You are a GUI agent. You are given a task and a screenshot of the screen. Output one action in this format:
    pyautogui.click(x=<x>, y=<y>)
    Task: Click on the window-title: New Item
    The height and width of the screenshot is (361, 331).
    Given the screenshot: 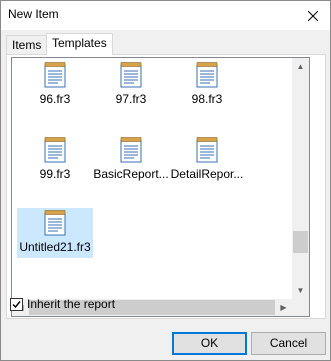 What is the action you would take?
    pyautogui.click(x=33, y=14)
    